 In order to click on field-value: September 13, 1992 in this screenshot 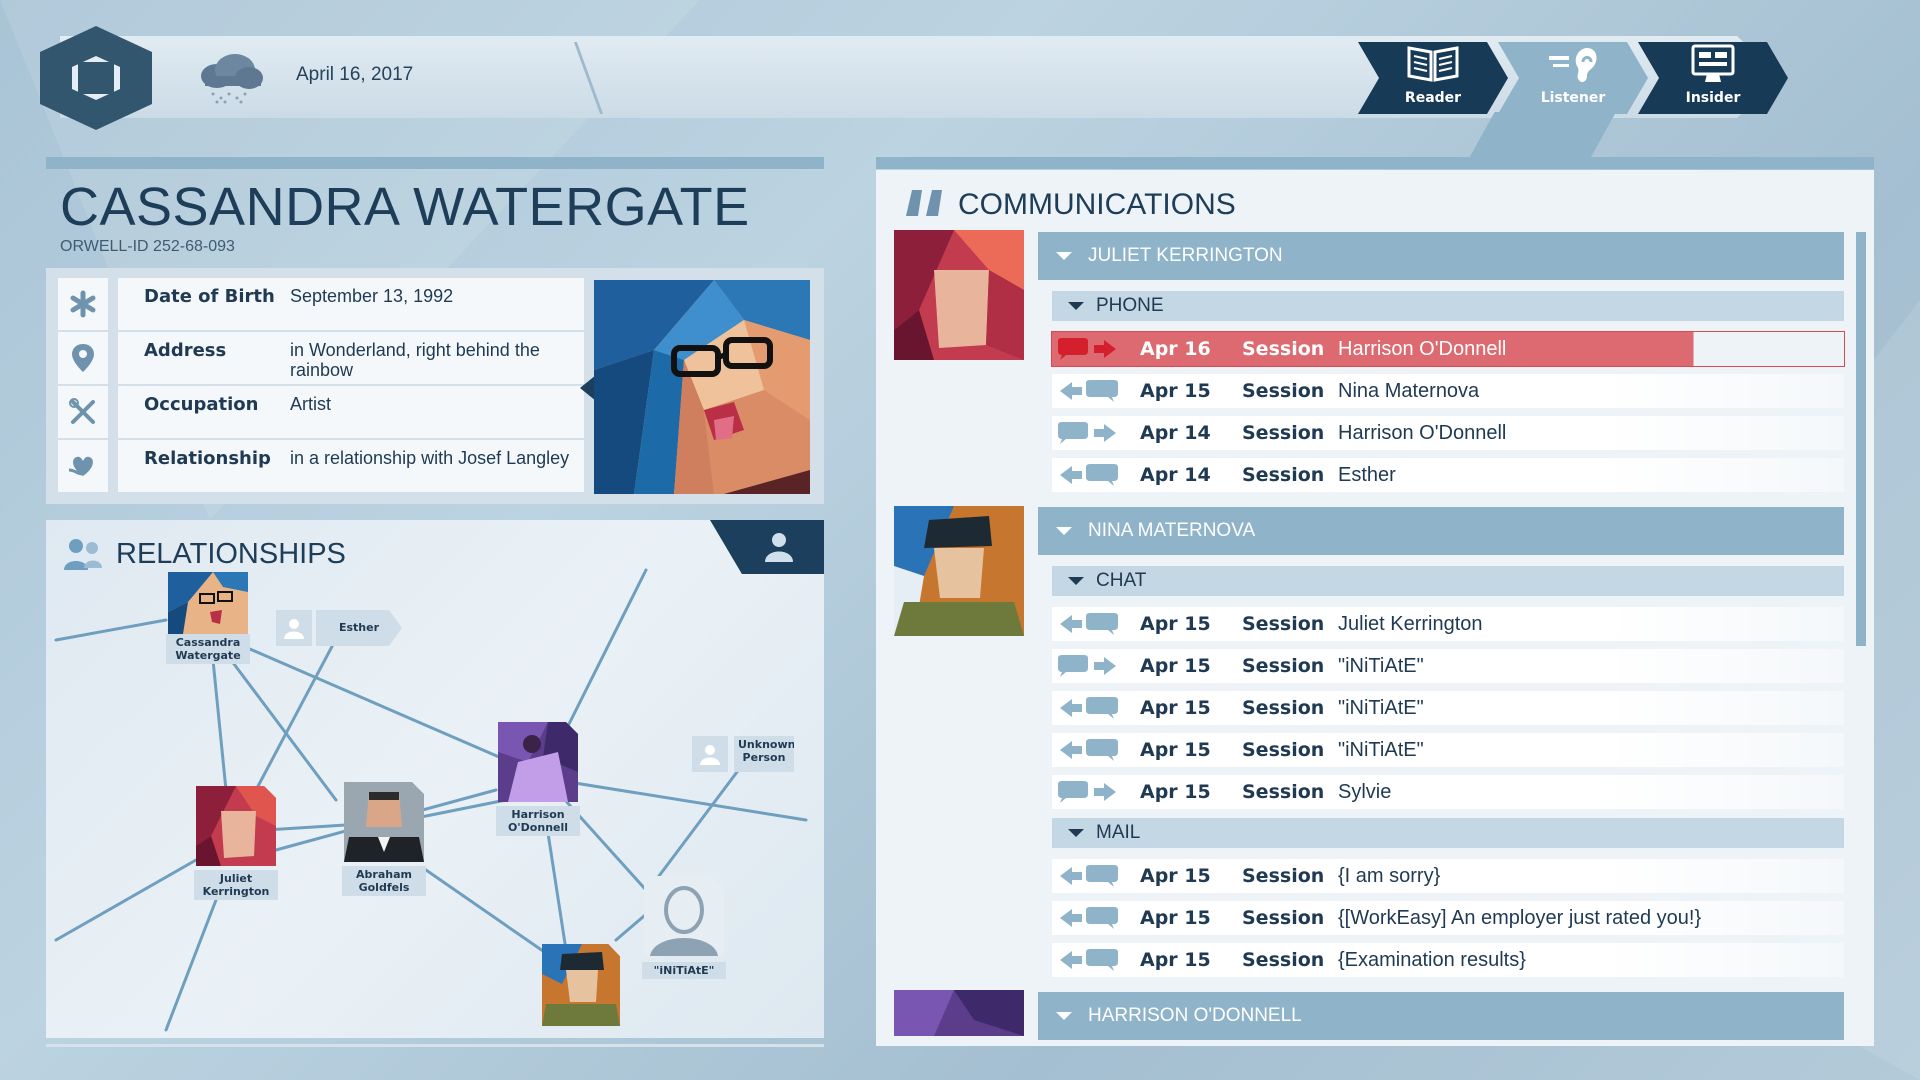, I will do `click(372, 296)`.